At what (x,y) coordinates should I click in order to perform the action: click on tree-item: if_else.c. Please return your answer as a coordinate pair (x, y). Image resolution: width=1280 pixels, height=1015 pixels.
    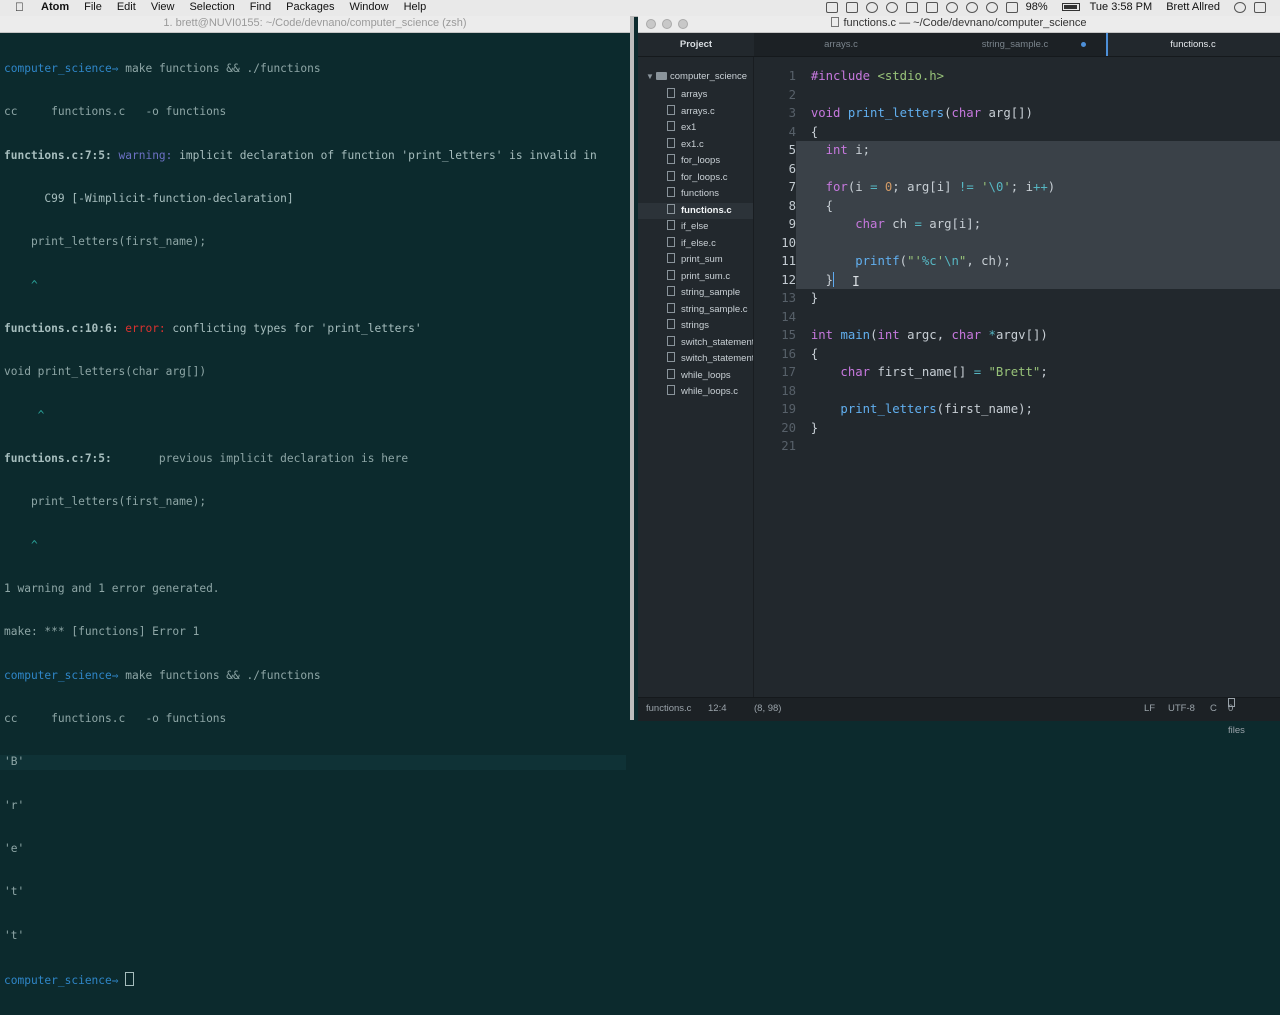
    Looking at the image, I should click on (710, 244).